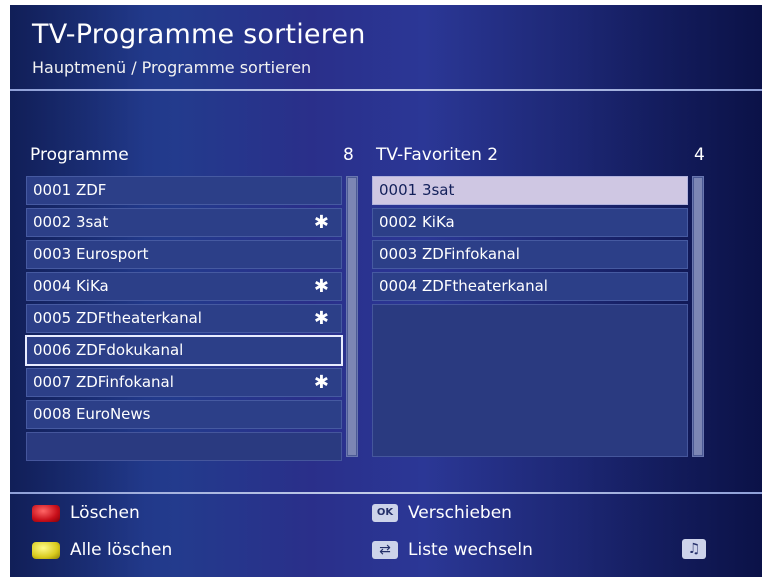  What do you see at coordinates (449, 254) in the screenshot?
I see `favoriten-row-label: 0003 ZDFinfokanal` at bounding box center [449, 254].